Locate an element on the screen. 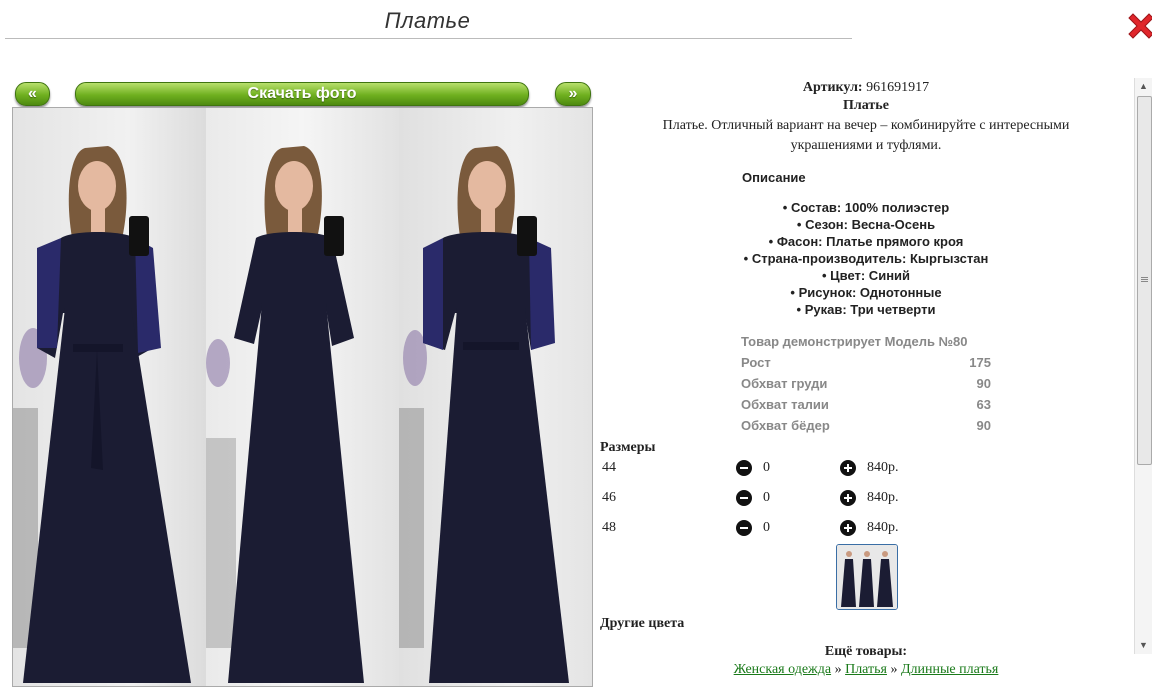  model-row: Обхват груди 90 is located at coordinates (866, 383).